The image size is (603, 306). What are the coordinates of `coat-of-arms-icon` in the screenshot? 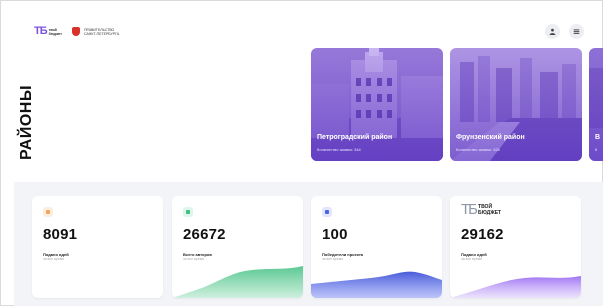 It's located at (76, 31).